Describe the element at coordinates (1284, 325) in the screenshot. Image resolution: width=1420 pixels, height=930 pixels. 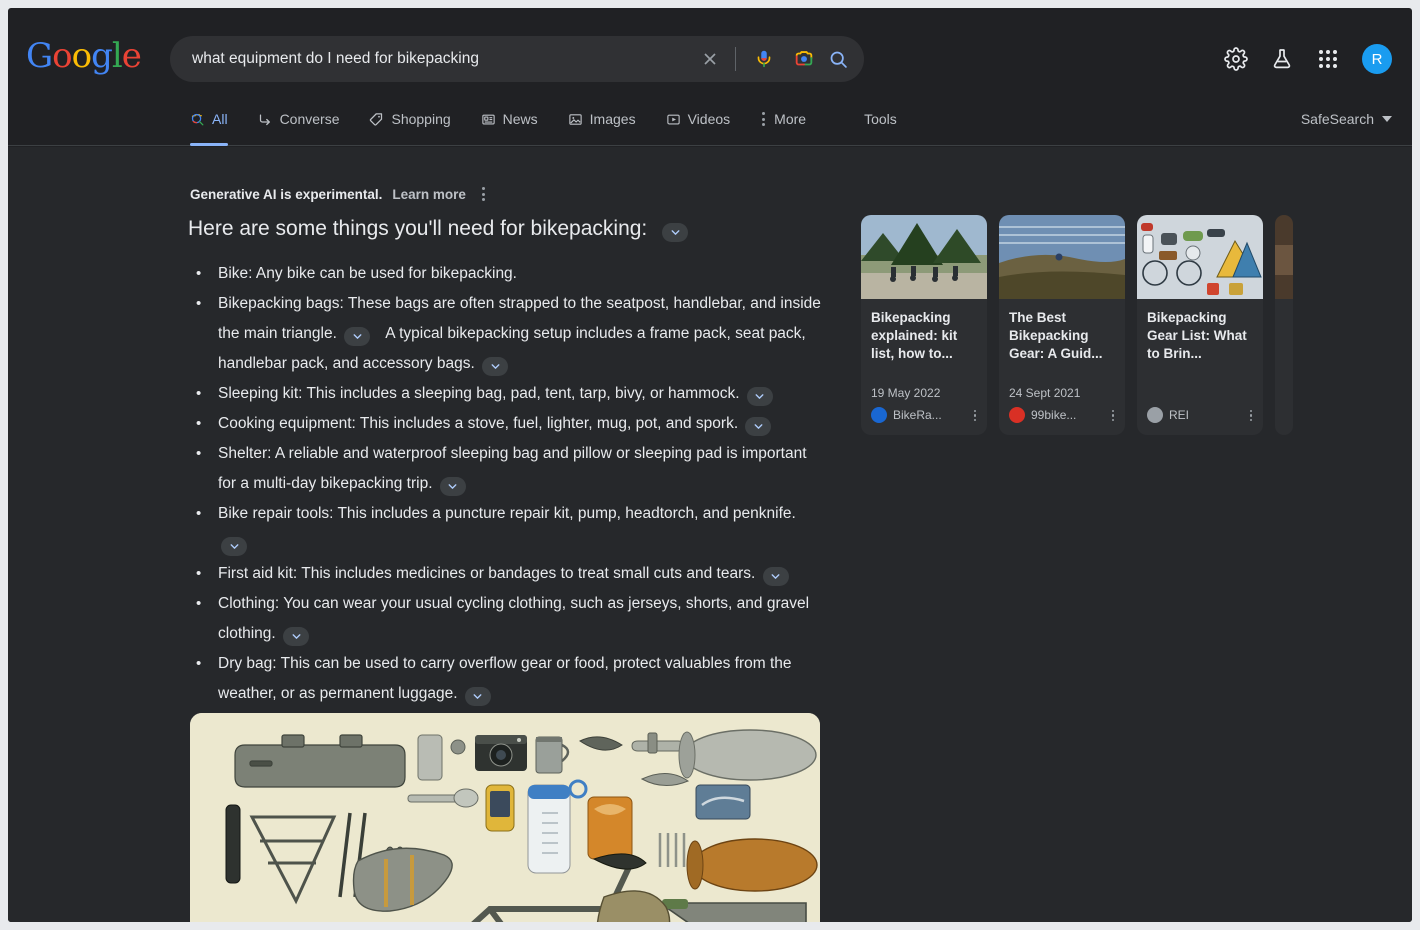
I see `source-card-partial` at that location.